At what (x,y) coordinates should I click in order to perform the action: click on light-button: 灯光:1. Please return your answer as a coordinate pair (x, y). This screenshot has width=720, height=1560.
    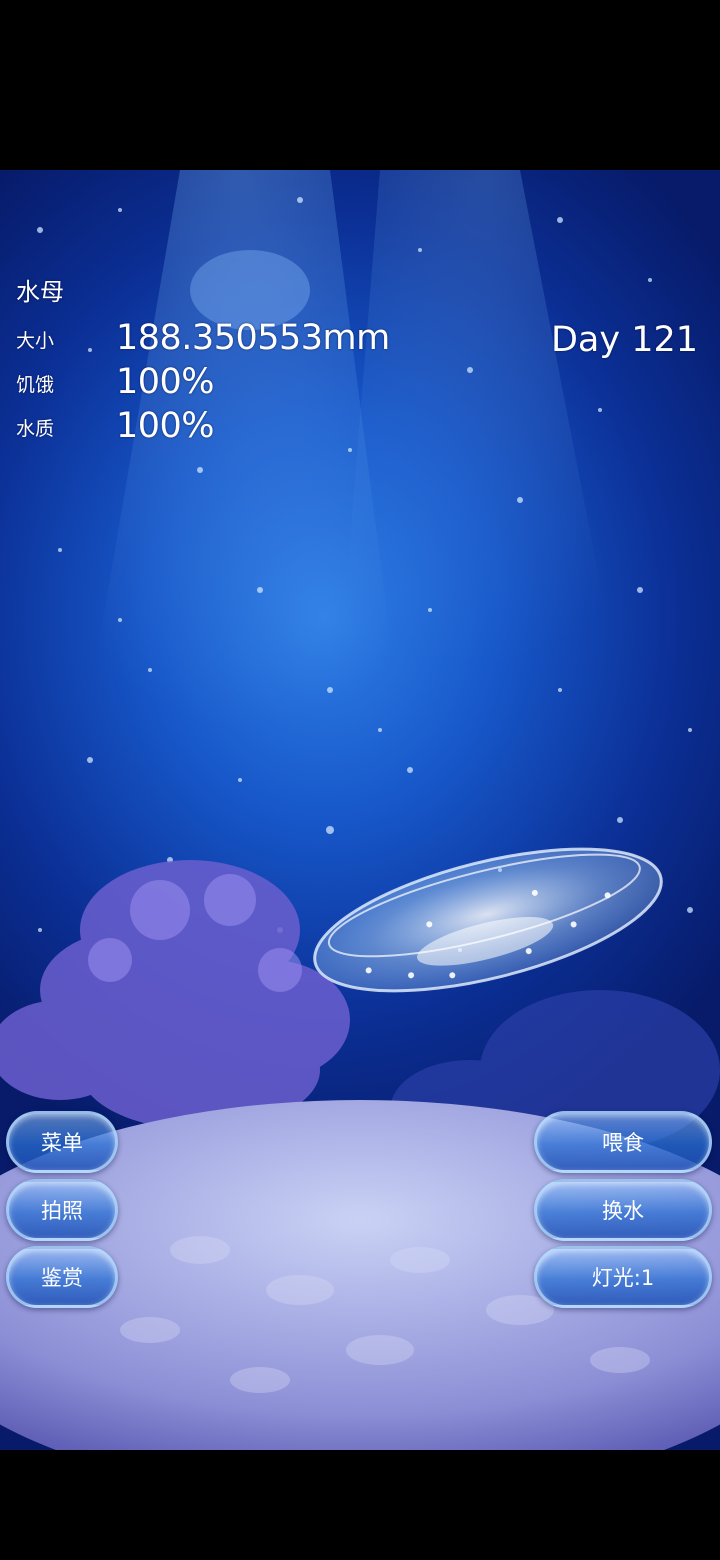
    Looking at the image, I should click on (623, 1277).